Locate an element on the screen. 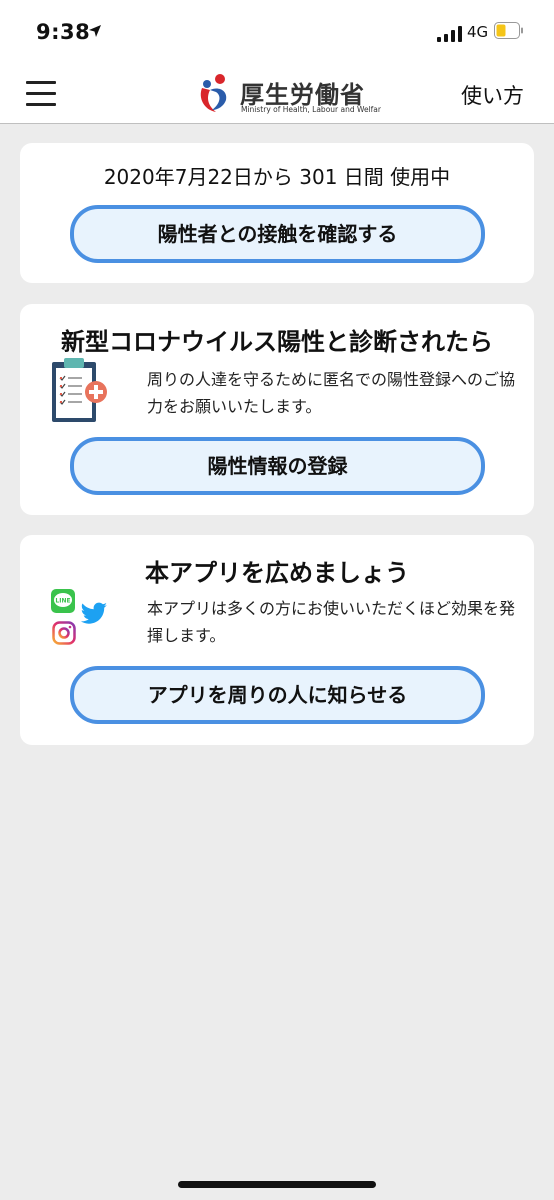 The width and height of the screenshot is (554, 1200). positive-card-title: 新型コロナウイルス陽性と診断されたら is located at coordinates (277, 342).